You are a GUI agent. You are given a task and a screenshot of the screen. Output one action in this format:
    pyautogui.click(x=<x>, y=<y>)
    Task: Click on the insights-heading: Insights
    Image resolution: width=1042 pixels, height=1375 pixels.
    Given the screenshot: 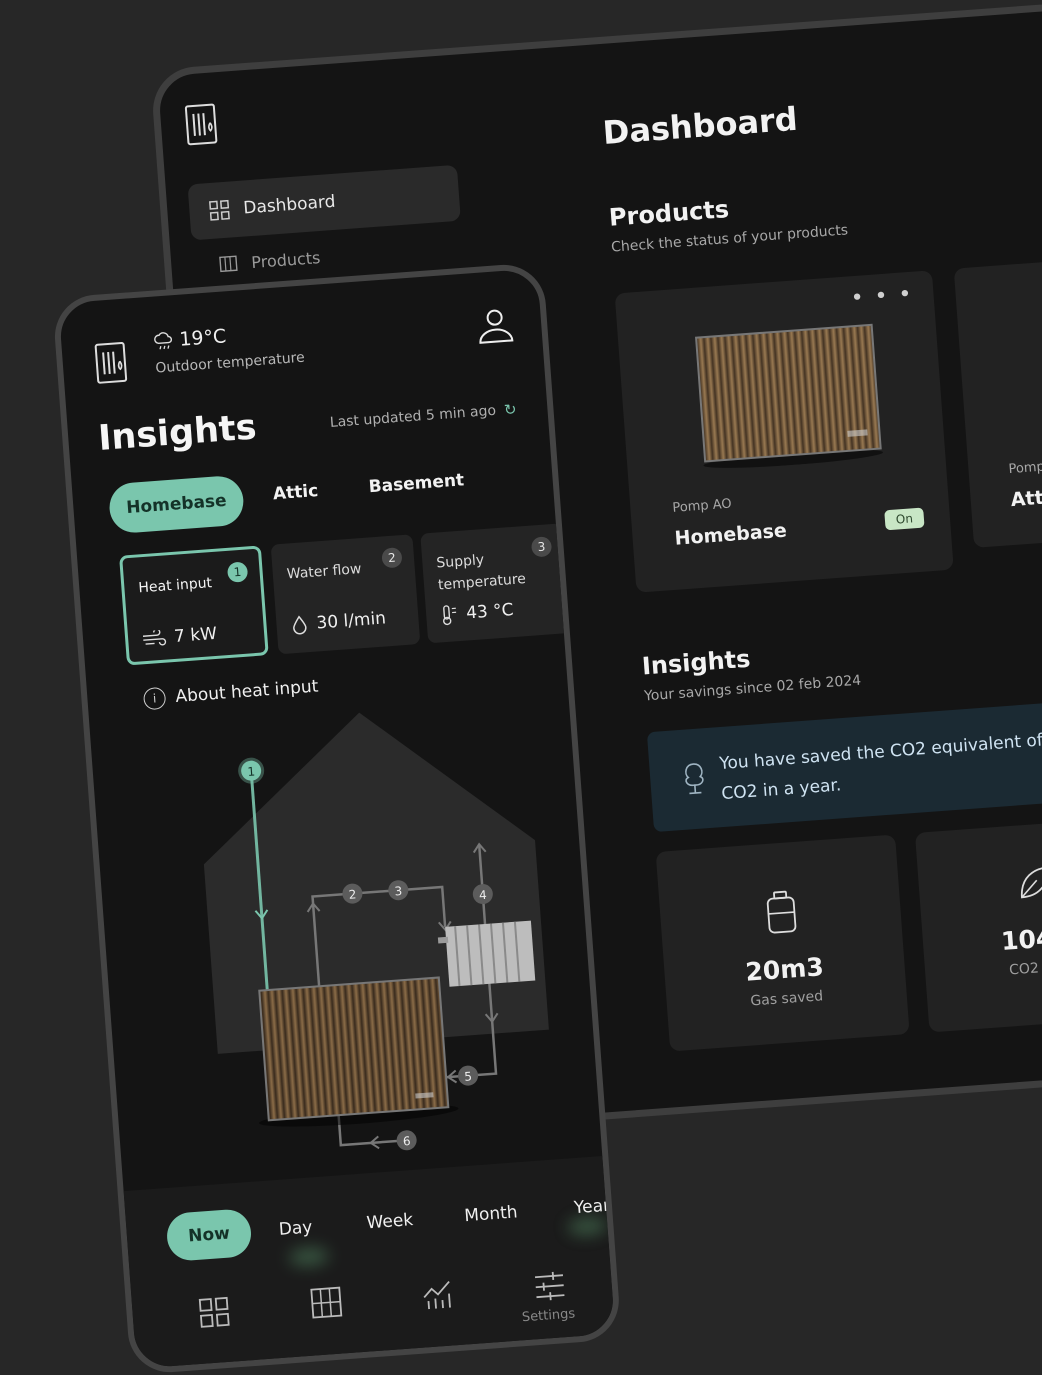 What is the action you would take?
    pyautogui.click(x=696, y=663)
    